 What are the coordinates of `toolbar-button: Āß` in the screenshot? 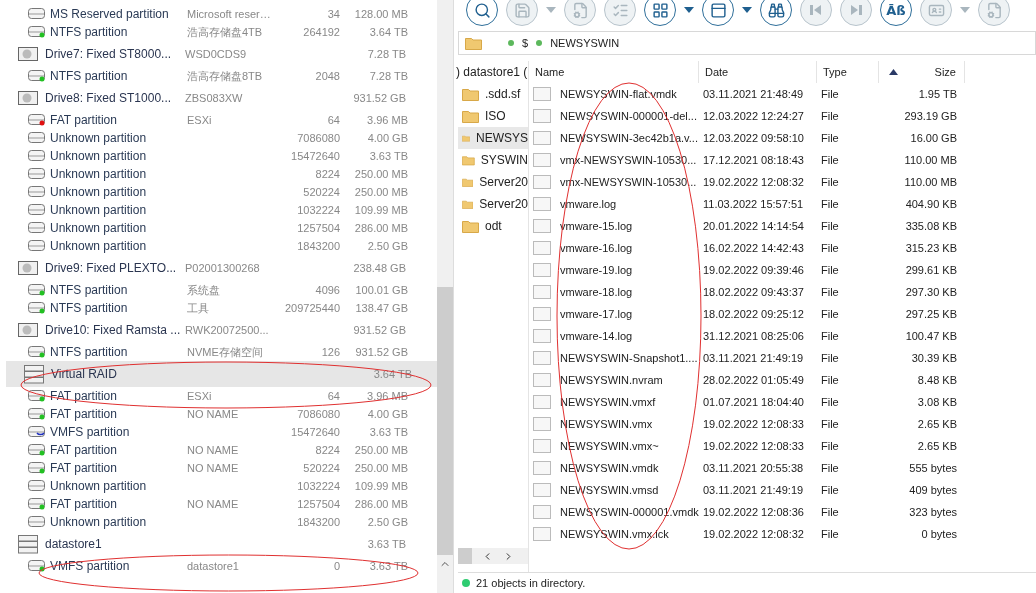 It's located at (896, 13).